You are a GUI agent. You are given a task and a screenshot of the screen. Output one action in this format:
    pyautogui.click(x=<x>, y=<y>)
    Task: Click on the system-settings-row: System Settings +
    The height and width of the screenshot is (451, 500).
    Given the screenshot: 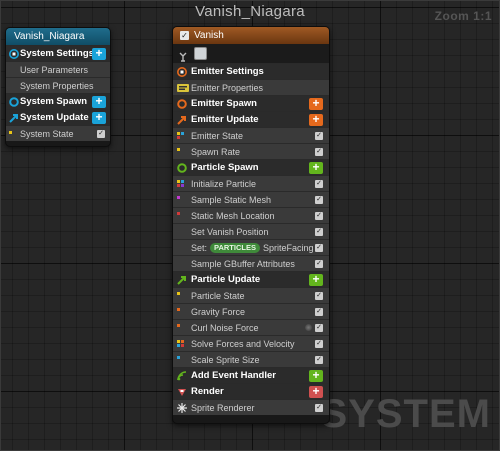 What is the action you would take?
    pyautogui.click(x=58, y=53)
    